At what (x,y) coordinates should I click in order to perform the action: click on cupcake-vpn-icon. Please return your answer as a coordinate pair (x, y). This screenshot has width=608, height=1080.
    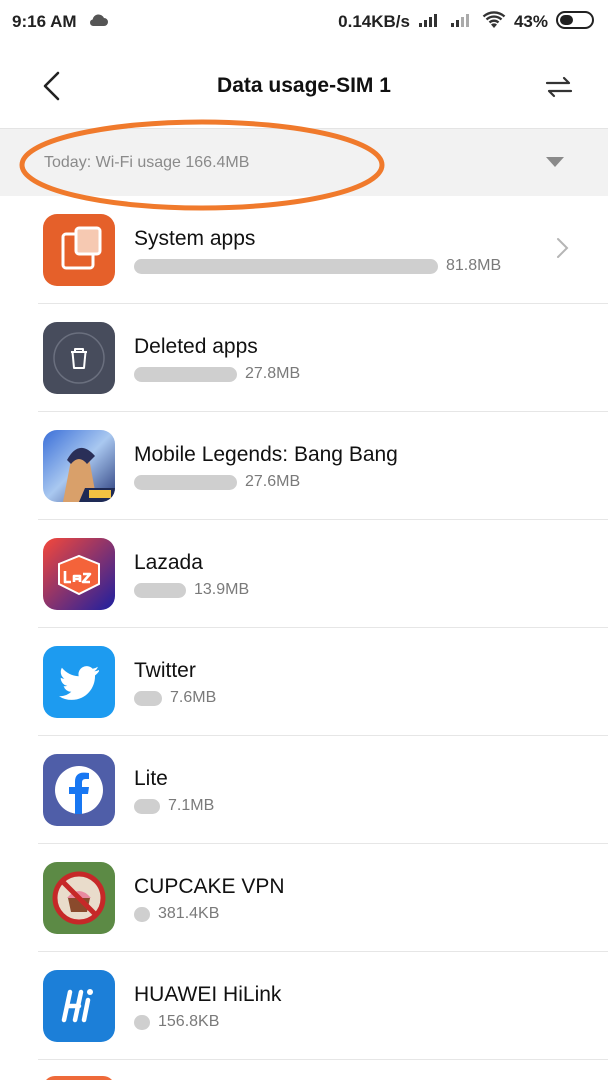
    Looking at the image, I should click on (79, 898).